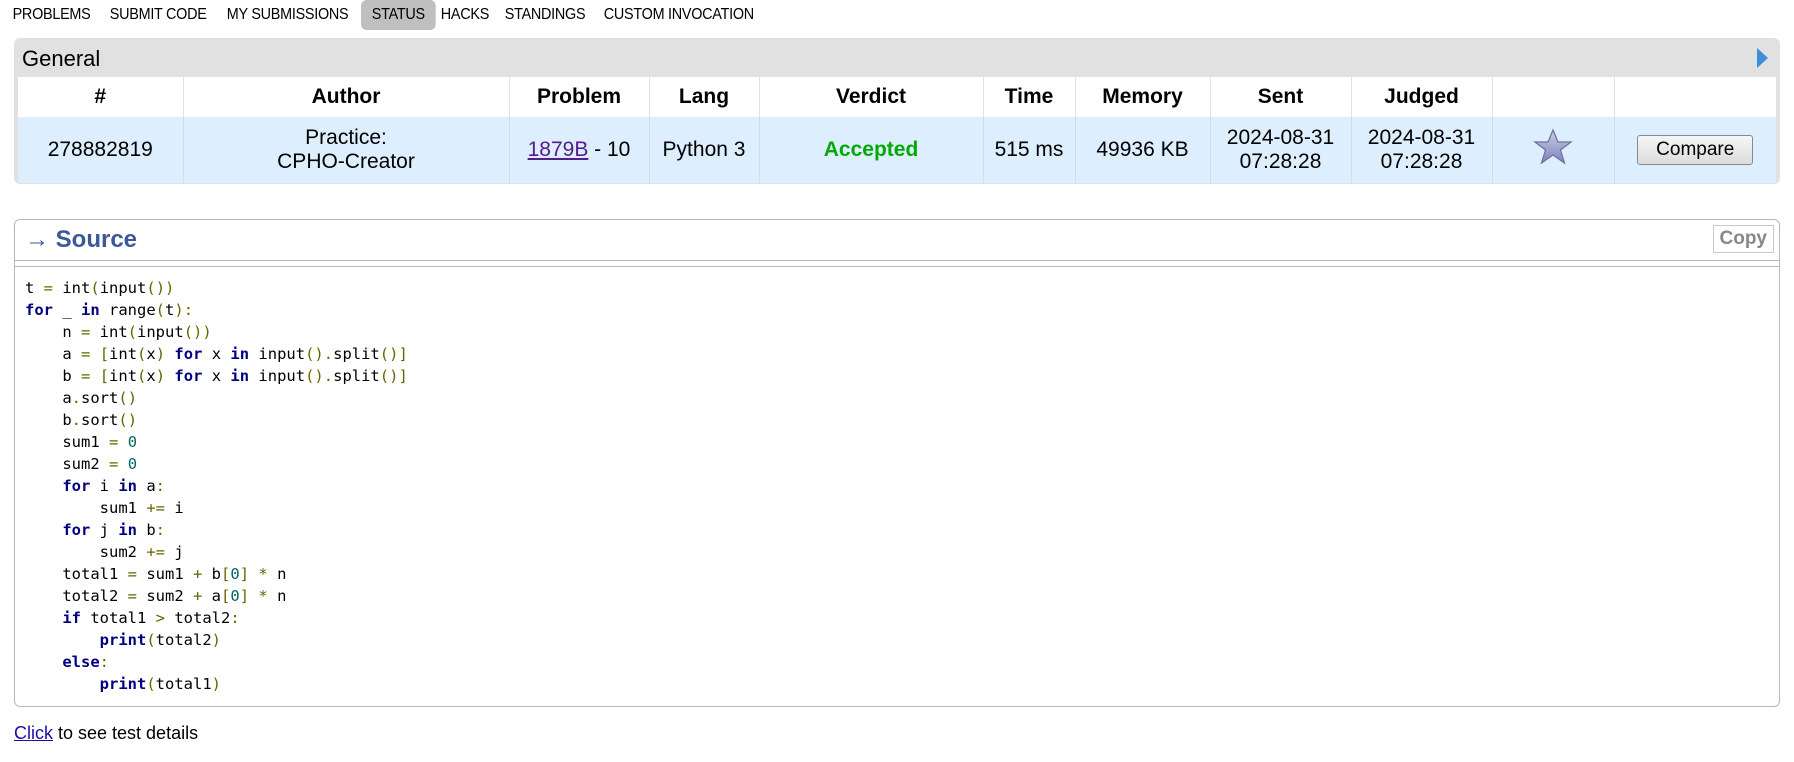  Describe the element at coordinates (609, 149) in the screenshot. I see `problem-suffix: - 10` at that location.